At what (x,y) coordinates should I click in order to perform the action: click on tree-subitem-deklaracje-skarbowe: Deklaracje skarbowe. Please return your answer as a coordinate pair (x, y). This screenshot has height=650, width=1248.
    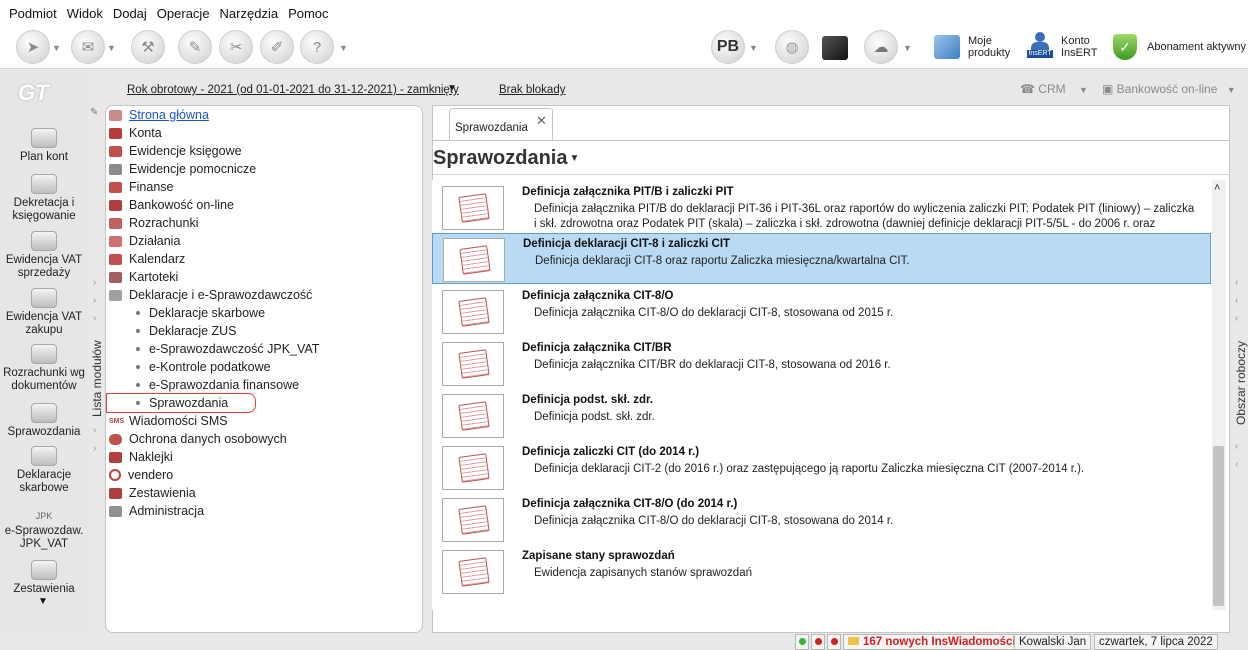
    Looking at the image, I should click on (200, 313).